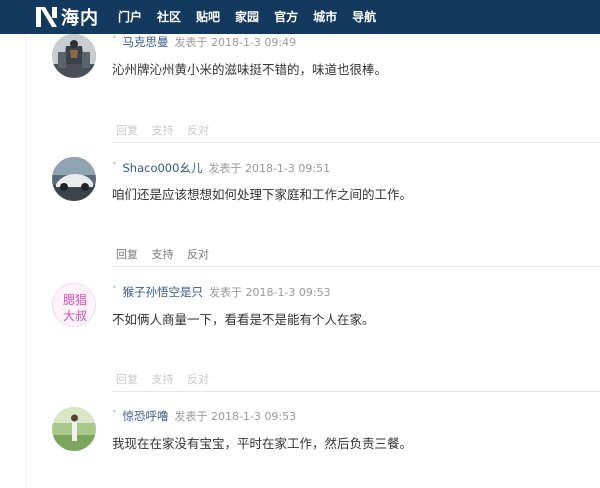 The image size is (600, 488). Describe the element at coordinates (75, 316) in the screenshot. I see `avatar-text-line2: 大叔` at that location.